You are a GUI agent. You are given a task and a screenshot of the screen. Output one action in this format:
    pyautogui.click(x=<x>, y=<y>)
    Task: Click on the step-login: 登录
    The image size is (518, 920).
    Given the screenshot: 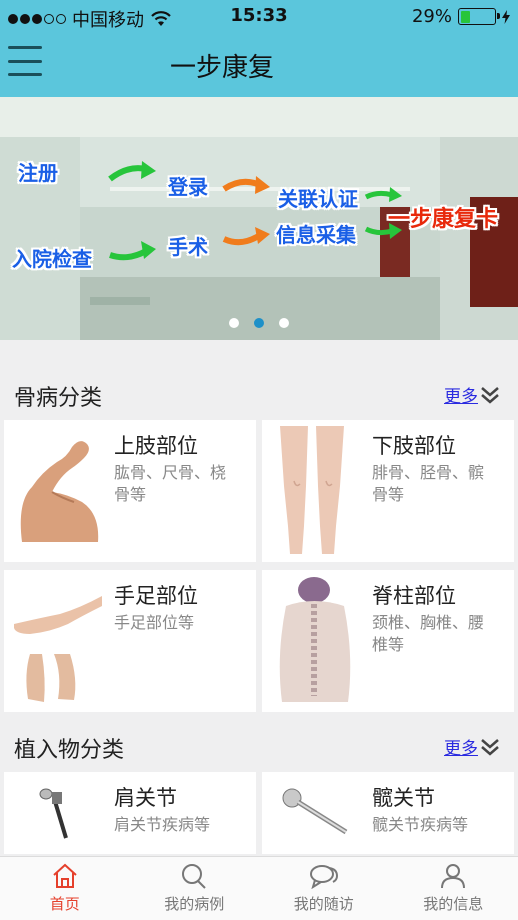 What is the action you would take?
    pyautogui.click(x=188, y=187)
    